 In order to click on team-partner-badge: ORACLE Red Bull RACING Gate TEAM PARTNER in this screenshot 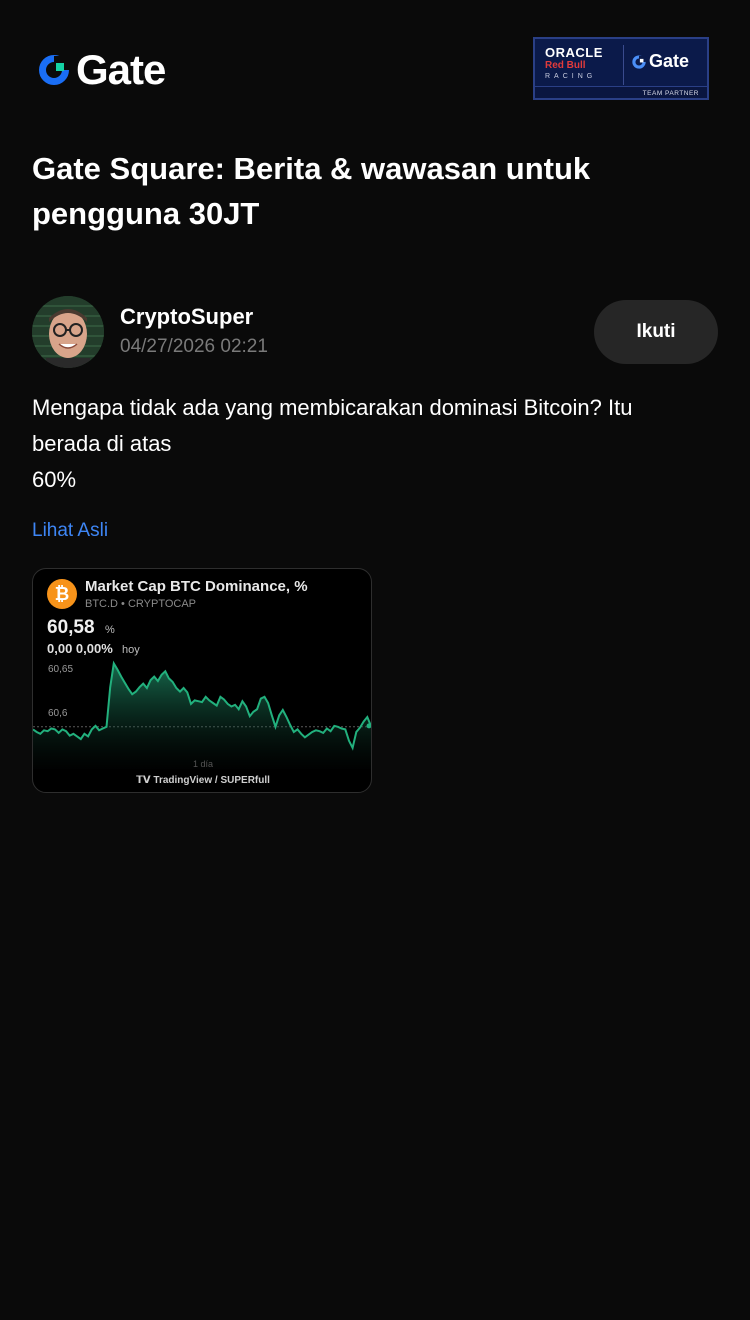, I will do `click(621, 68)`.